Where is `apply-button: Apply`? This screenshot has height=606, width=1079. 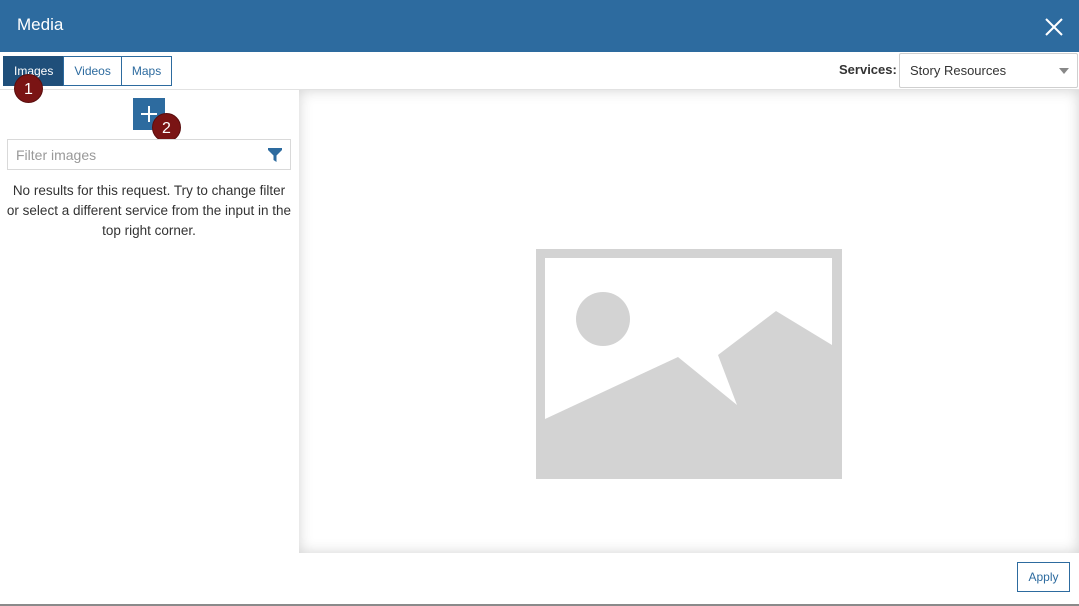
apply-button: Apply is located at coordinates (1043, 577).